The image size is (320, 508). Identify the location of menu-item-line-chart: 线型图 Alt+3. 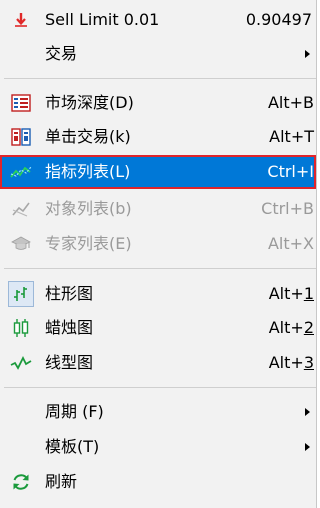
(158, 363).